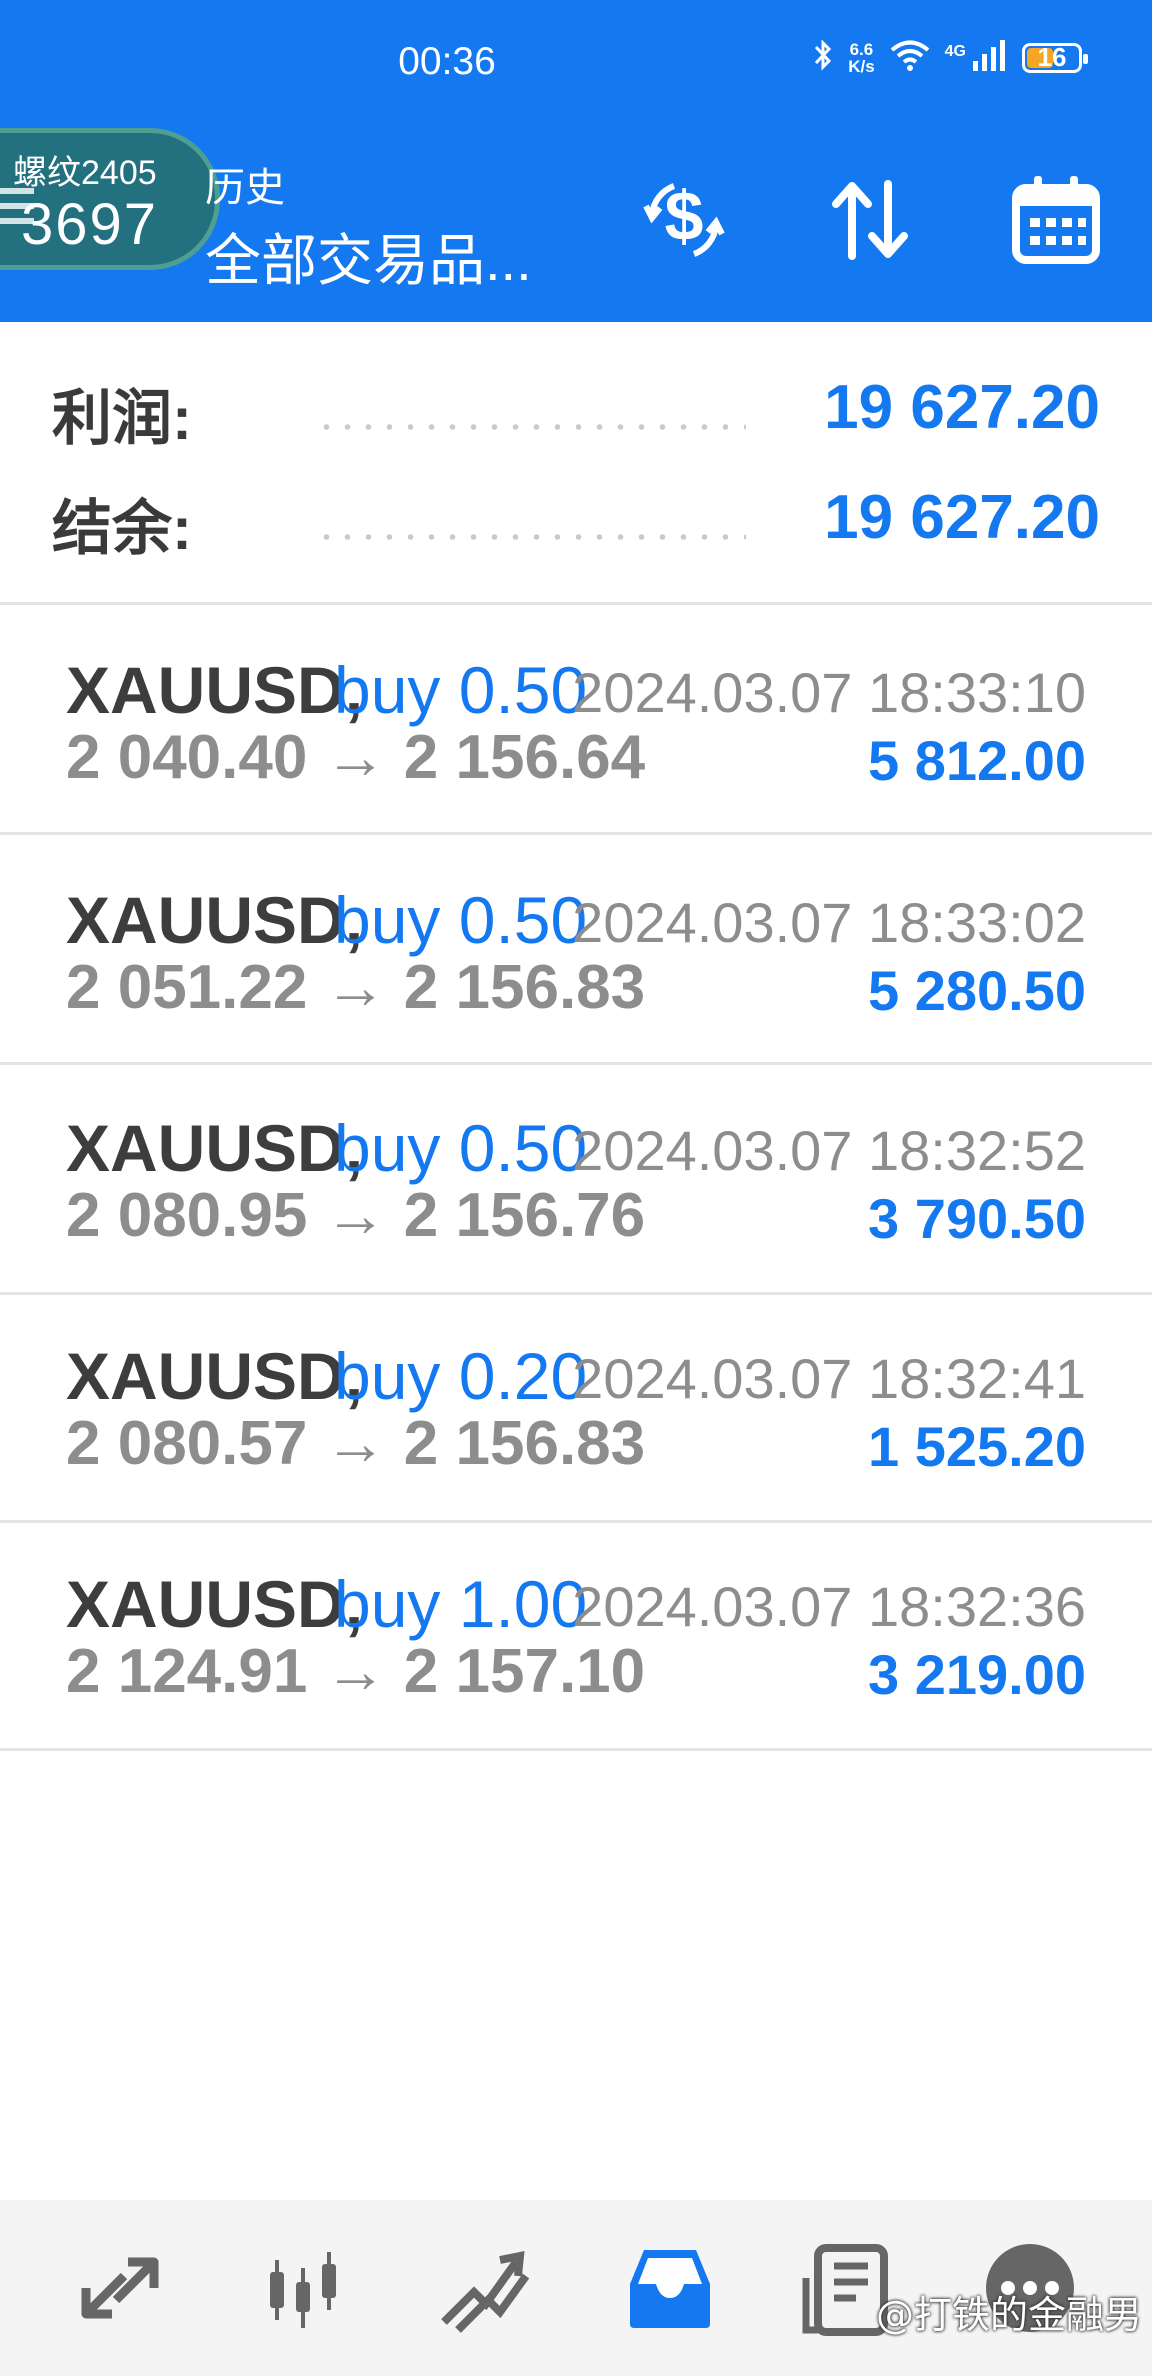 This screenshot has width=1152, height=2376. Describe the element at coordinates (910, 57) in the screenshot. I see `wifi-icon` at that location.